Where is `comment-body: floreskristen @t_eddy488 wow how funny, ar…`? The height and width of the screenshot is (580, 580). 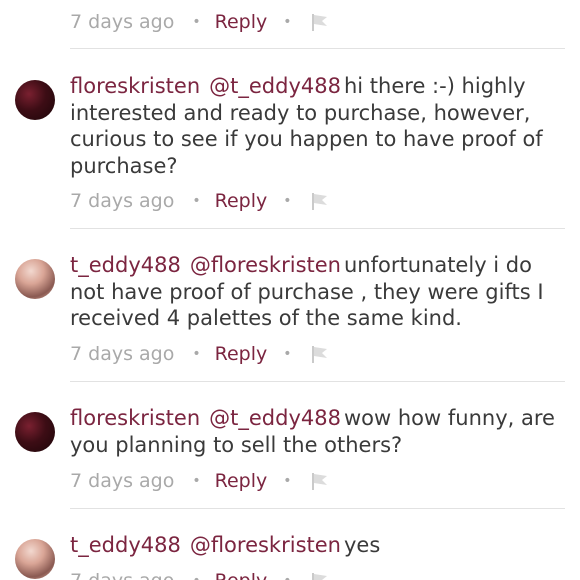 comment-body: floreskristen @t_eddy488 wow how funny, ar… is located at coordinates (317, 431).